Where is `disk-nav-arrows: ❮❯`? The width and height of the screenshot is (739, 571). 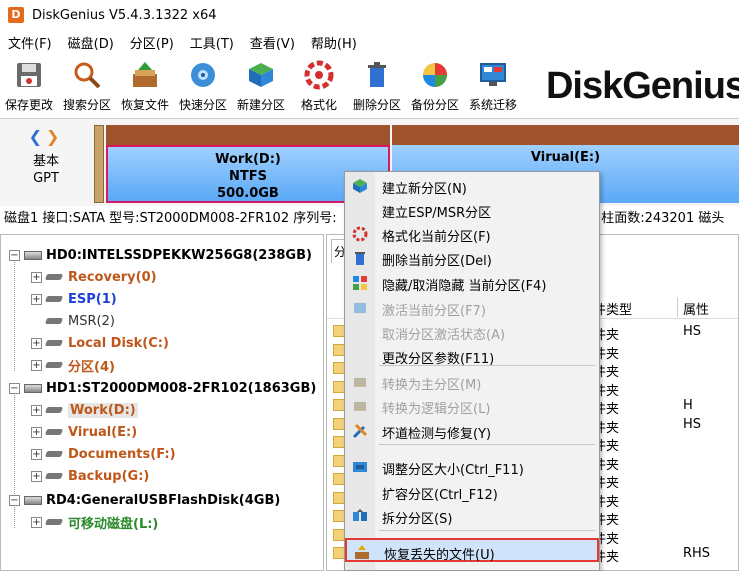 disk-nav-arrows: ❮❯ is located at coordinates (46, 136).